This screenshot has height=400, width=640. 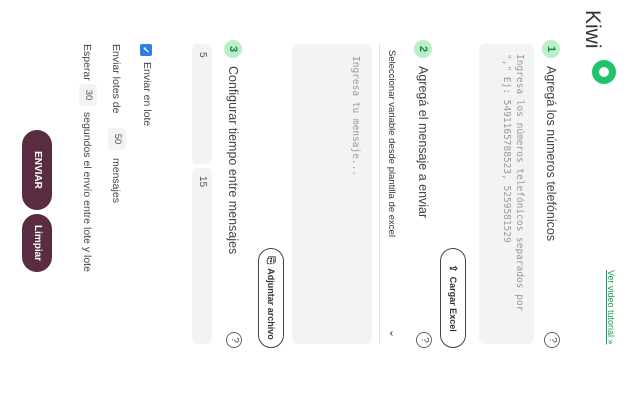 What do you see at coordinates (423, 142) in the screenshot?
I see `step-2-title: Agregá el mensaje a enviar` at bounding box center [423, 142].